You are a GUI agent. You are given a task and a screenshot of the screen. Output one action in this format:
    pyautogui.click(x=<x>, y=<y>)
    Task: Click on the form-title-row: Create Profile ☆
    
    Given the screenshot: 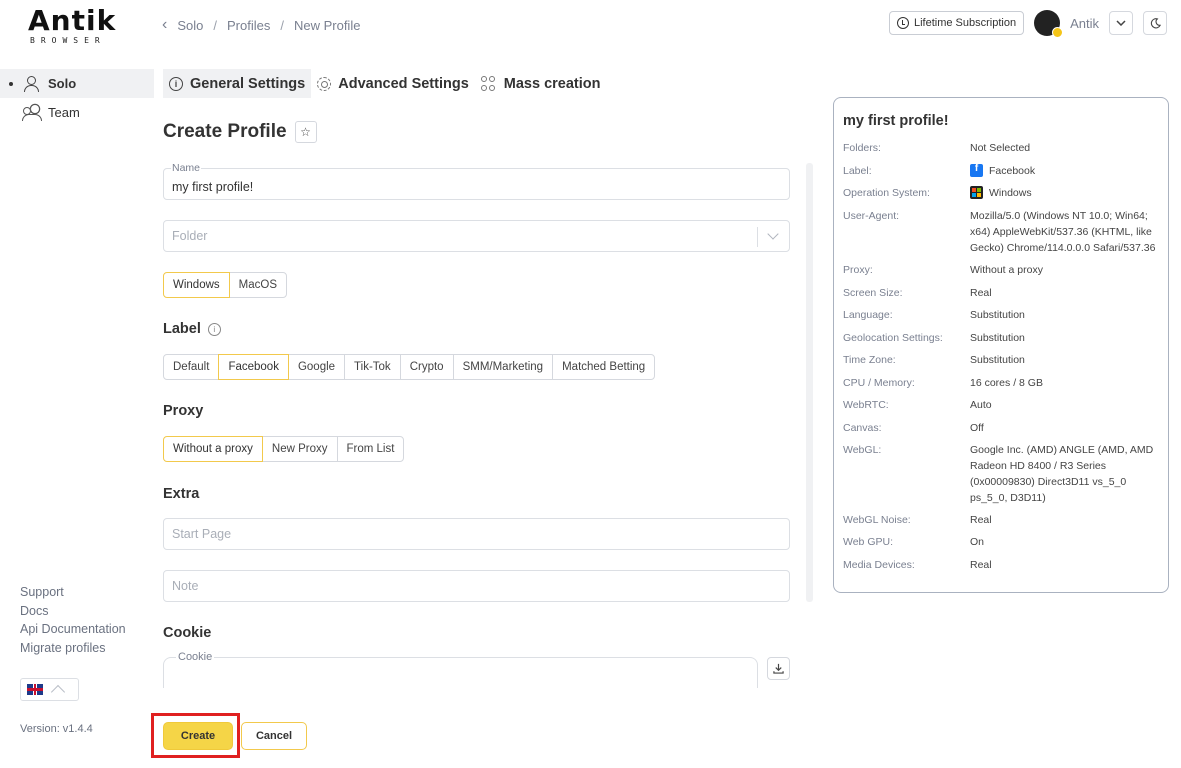 What is the action you would take?
    pyautogui.click(x=240, y=132)
    